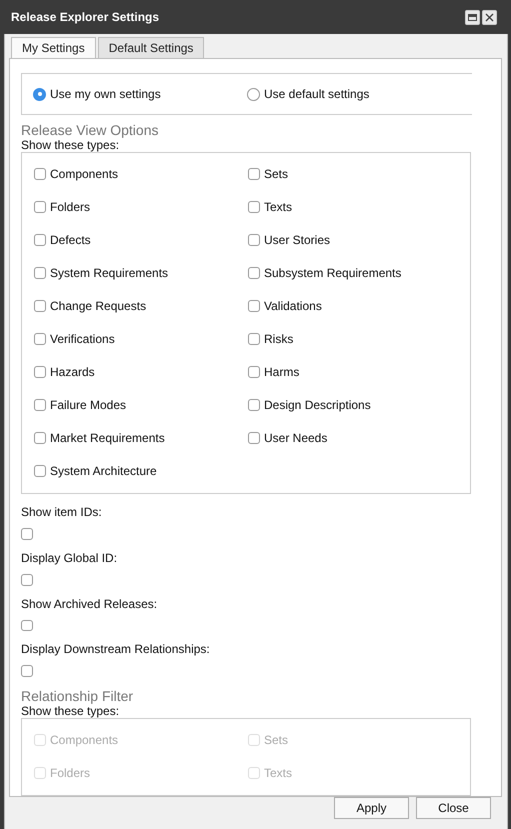 This screenshot has width=511, height=829. I want to click on tab: Default Settings, so click(151, 47).